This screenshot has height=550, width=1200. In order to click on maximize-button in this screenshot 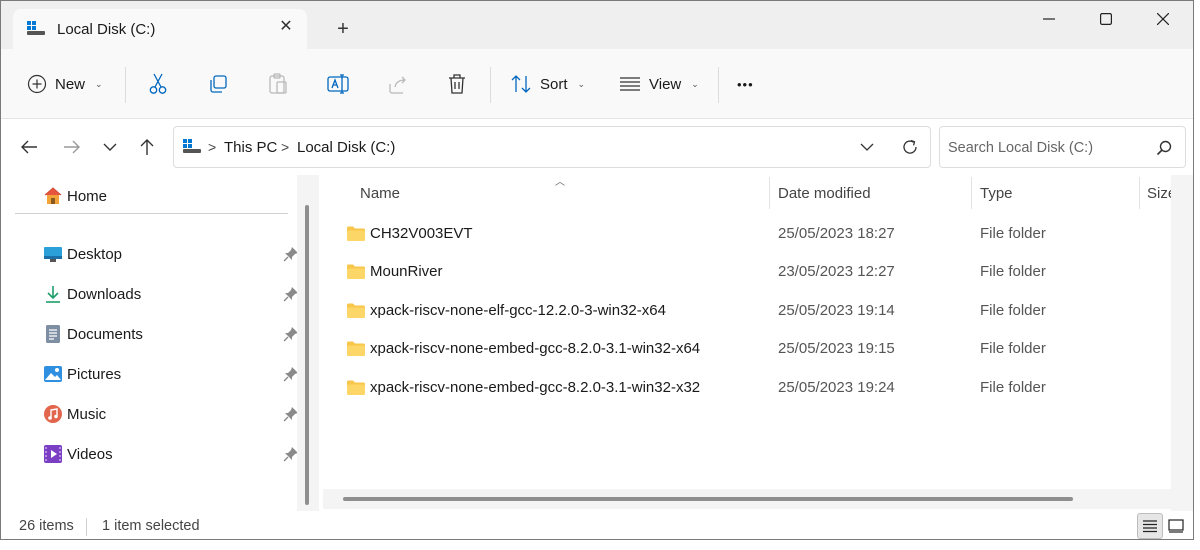, I will do `click(1106, 19)`.